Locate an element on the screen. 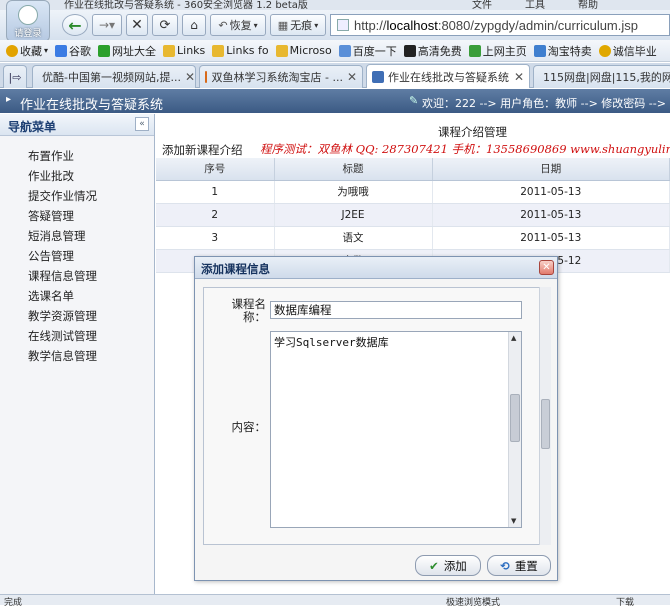 Image resolution: width=670 pixels, height=608 pixels. web-icon is located at coordinates (104, 50).